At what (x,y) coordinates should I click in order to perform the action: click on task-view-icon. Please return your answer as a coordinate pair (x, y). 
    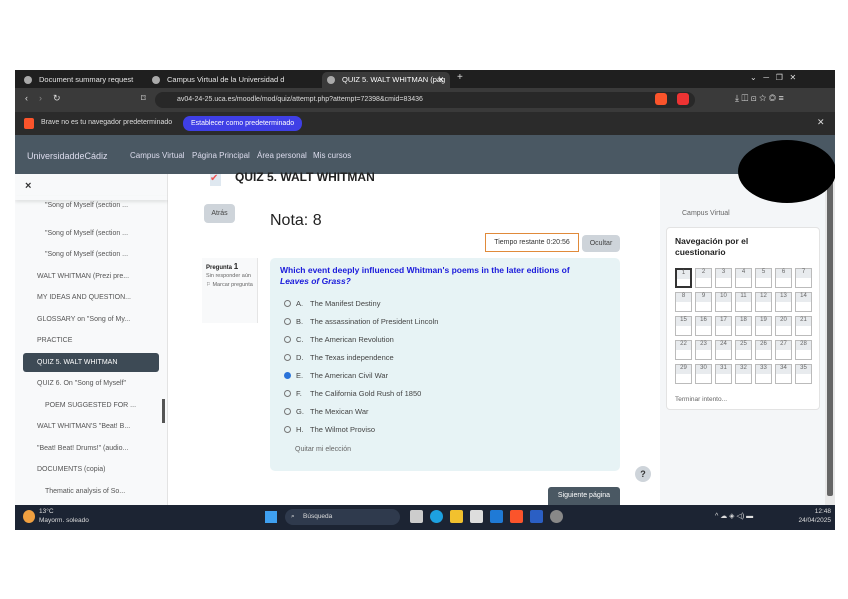
    Looking at the image, I should click on (416, 516).